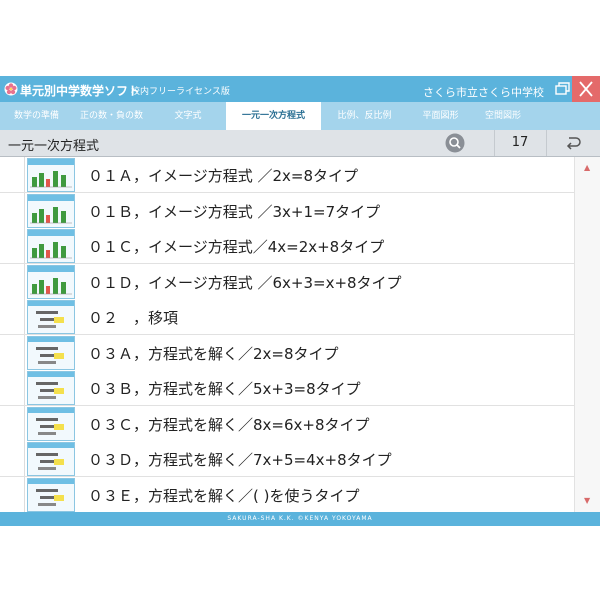 The width and height of the screenshot is (600, 600). Describe the element at coordinates (300, 89) in the screenshot. I see `title-bar: 単元別中学数学ソフト 校内フリーライセンス版 さくら市立さくら中学校` at that location.